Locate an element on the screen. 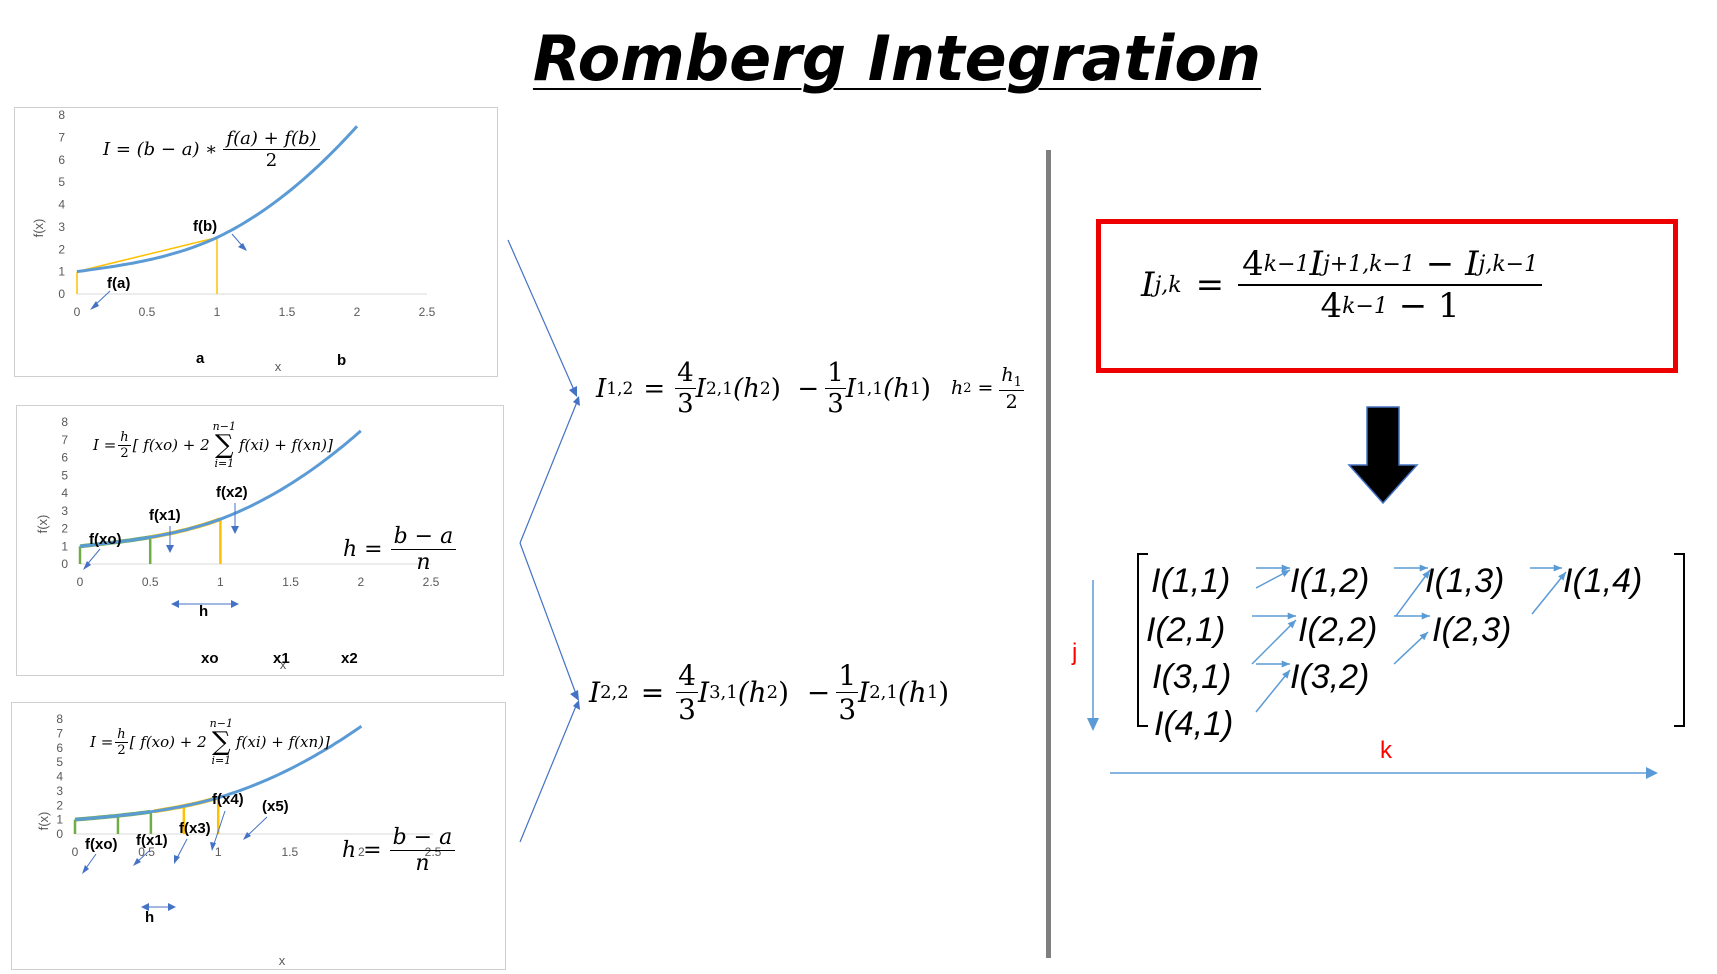 This screenshot has height=974, width=1717. j-label: j is located at coordinates (1074, 652).